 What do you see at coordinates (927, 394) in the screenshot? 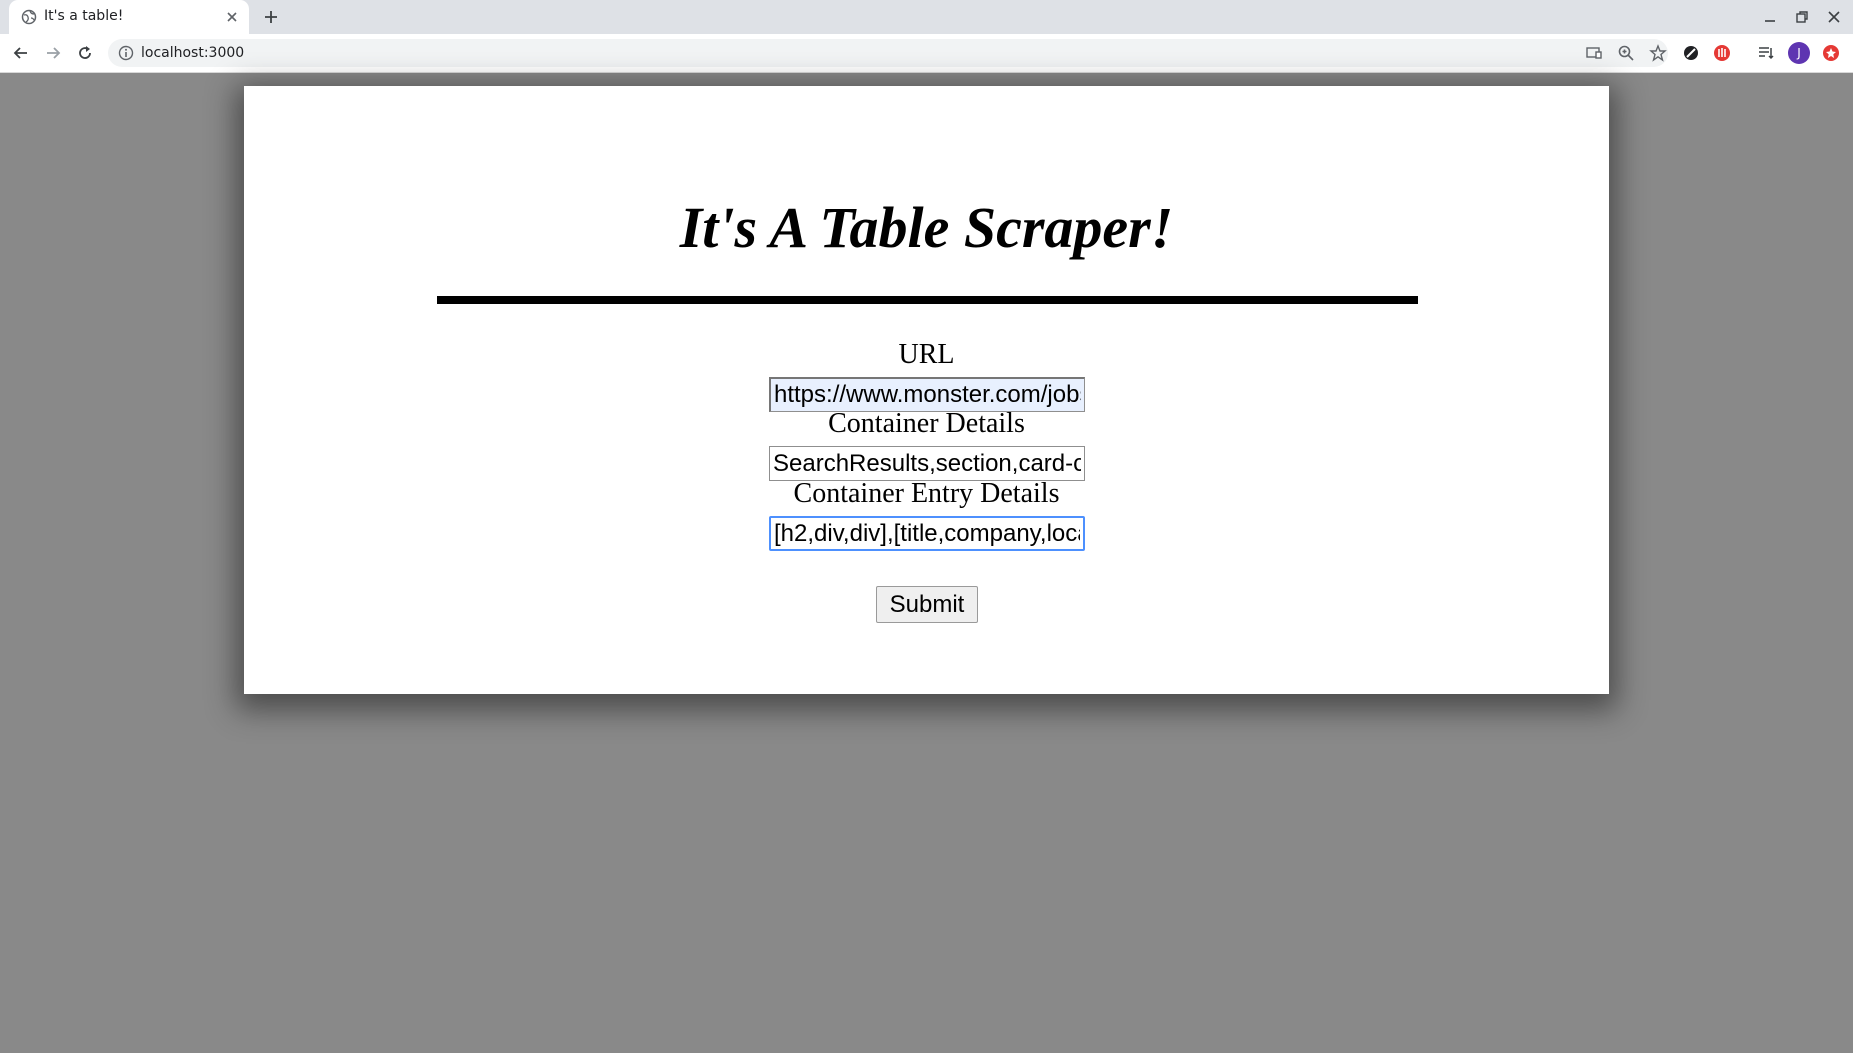
I see `url-input` at bounding box center [927, 394].